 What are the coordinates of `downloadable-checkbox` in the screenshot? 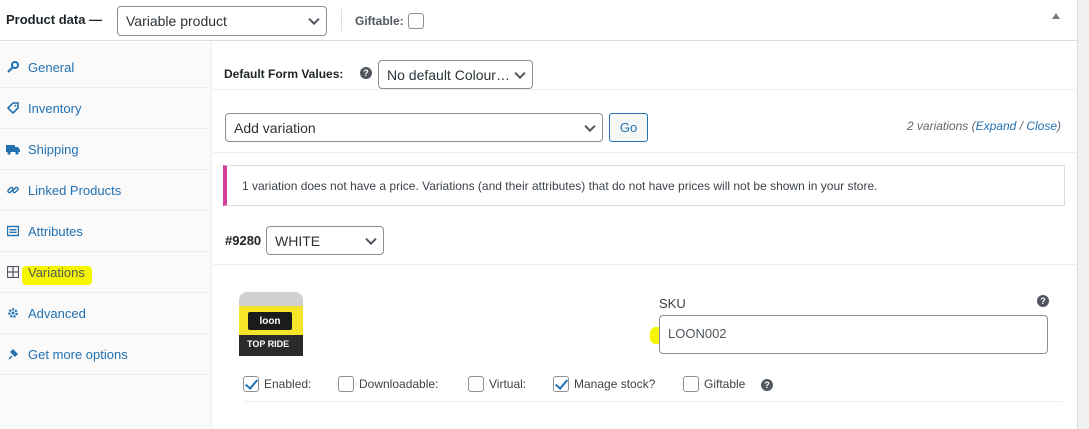 It's located at (346, 384).